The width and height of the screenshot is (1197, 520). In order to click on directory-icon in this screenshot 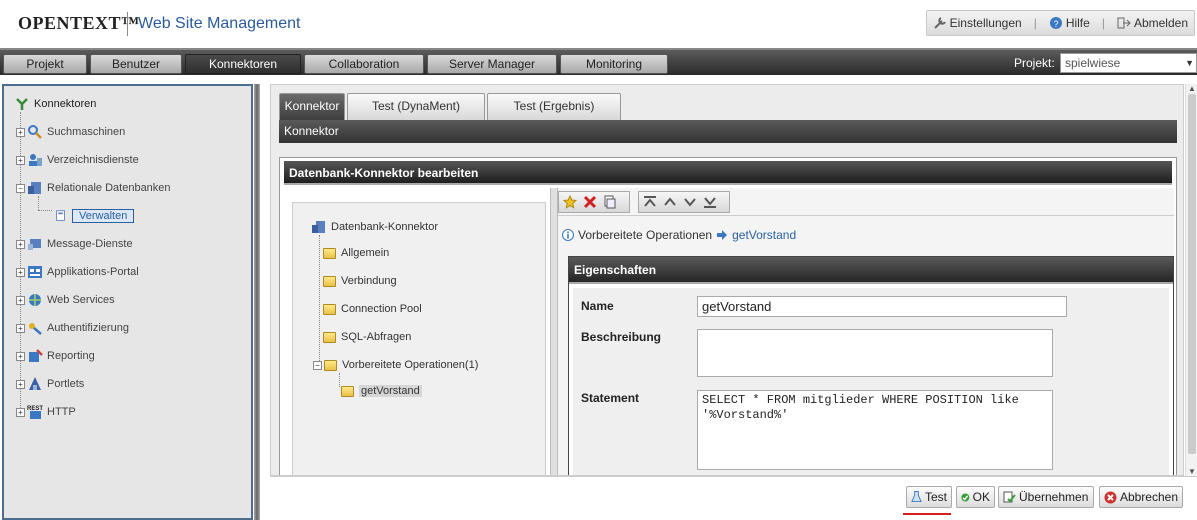, I will do `click(35, 160)`.